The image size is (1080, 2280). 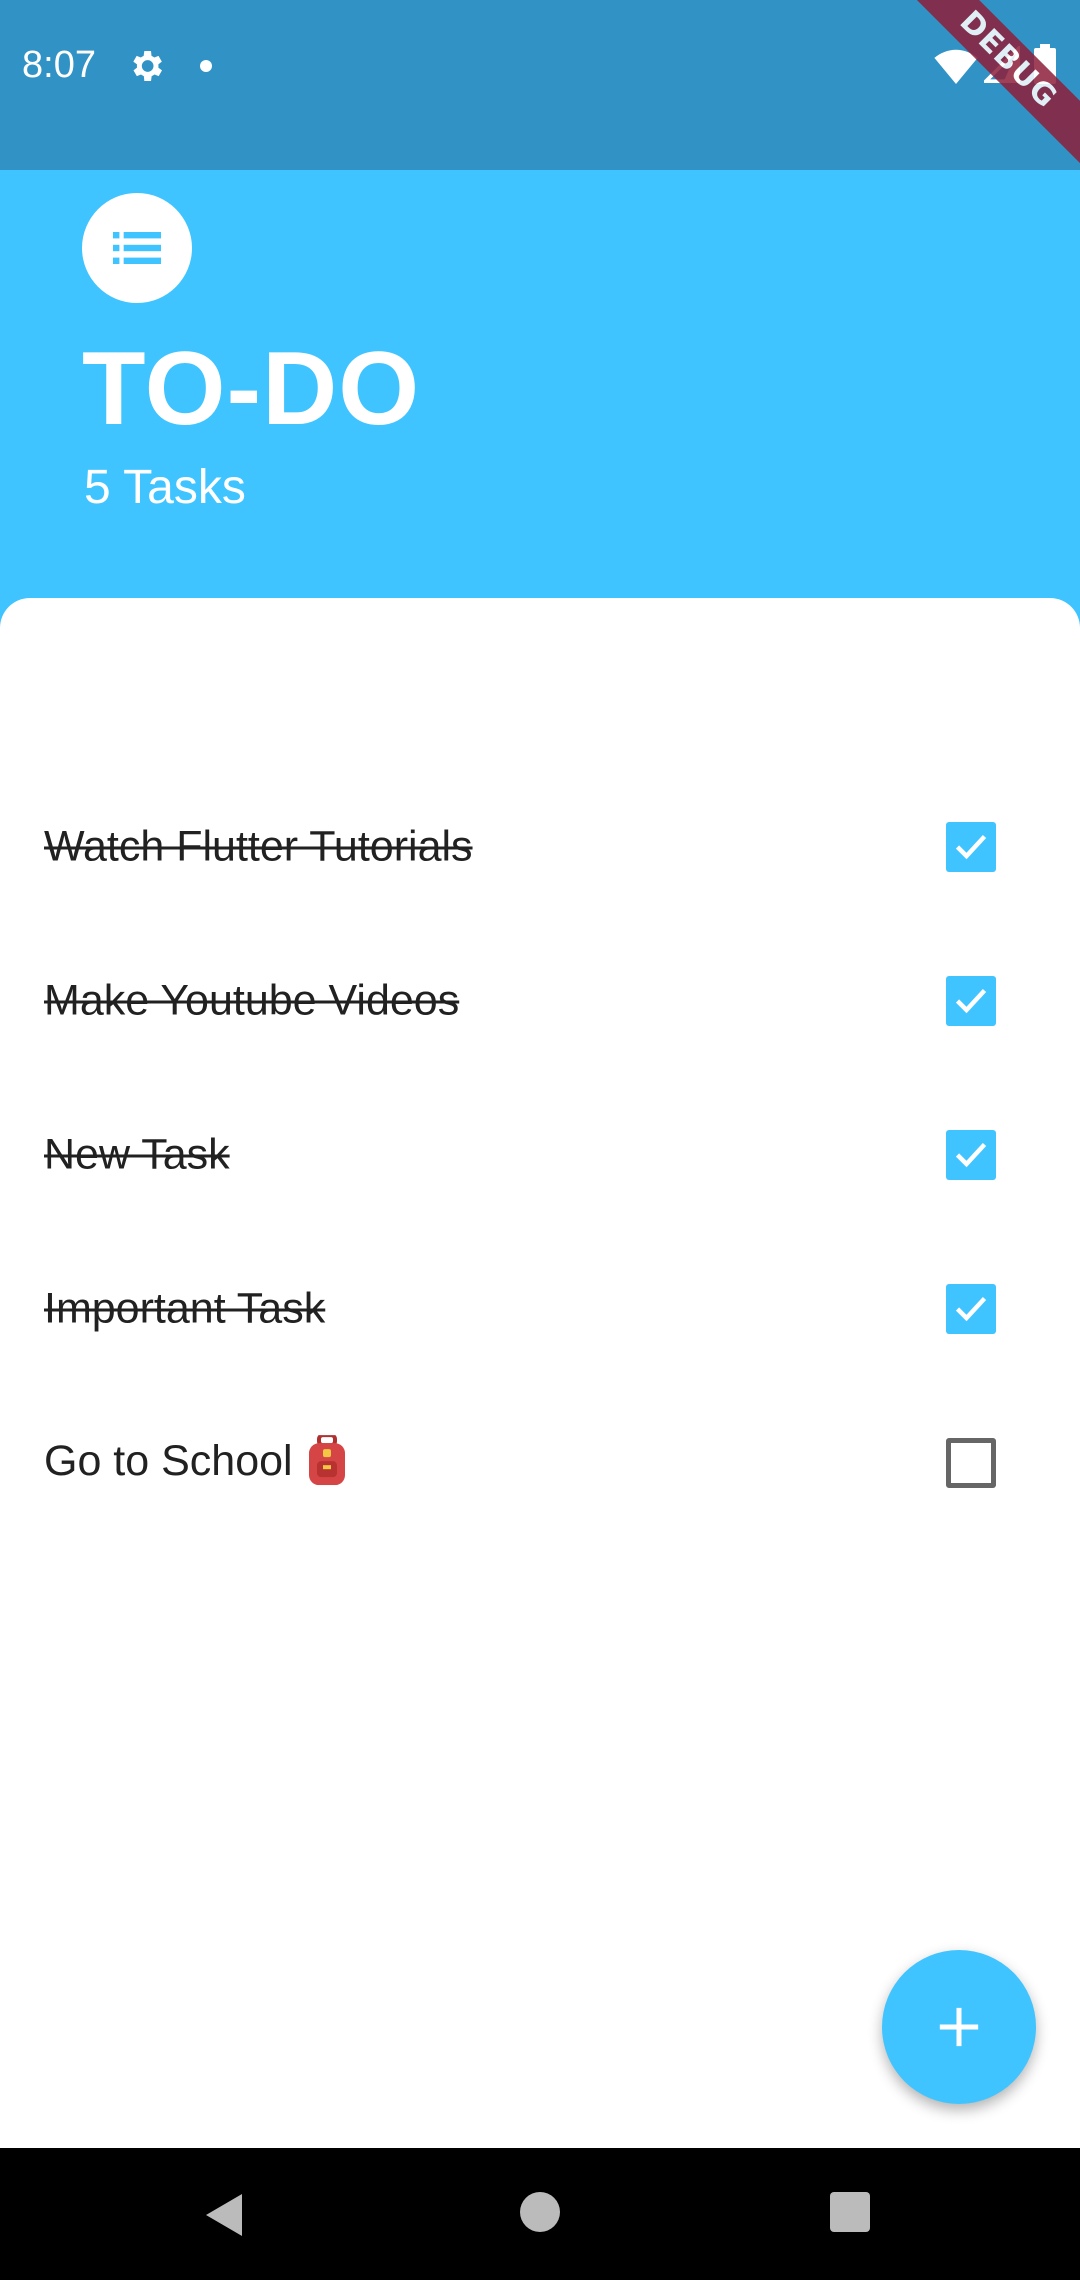 What do you see at coordinates (258, 846) in the screenshot?
I see `task-label: Watch Flutter Tutorials` at bounding box center [258, 846].